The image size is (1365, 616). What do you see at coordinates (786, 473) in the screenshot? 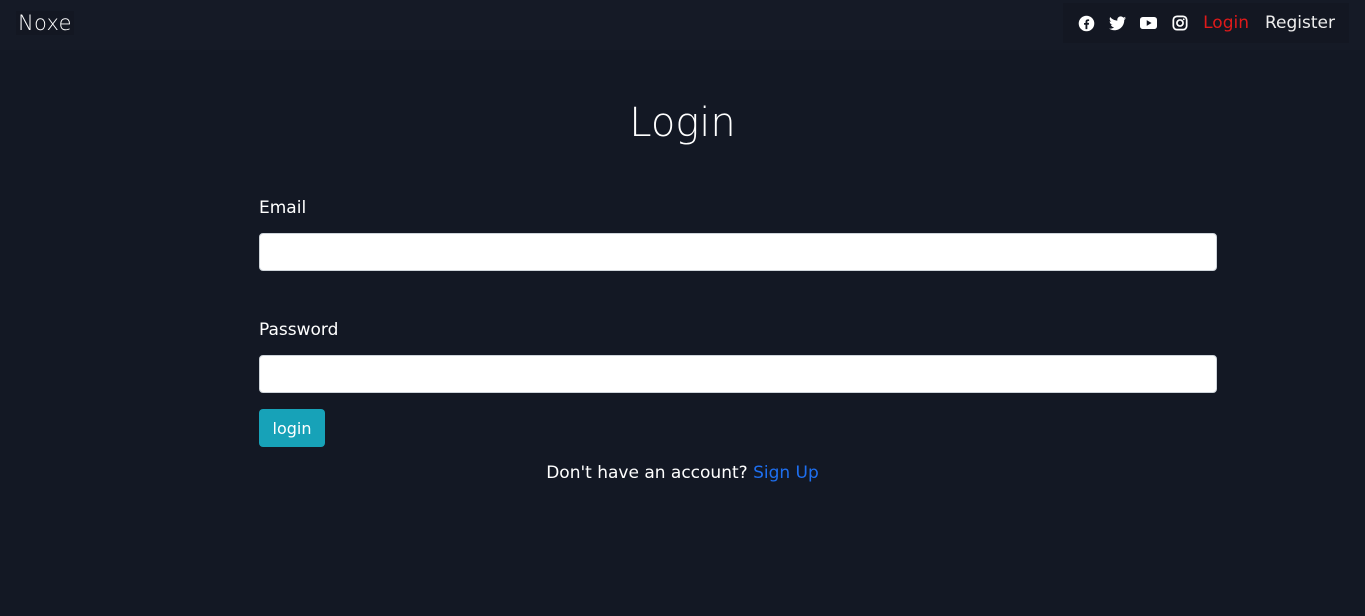
I see `sign-up-link: Sign Up` at bounding box center [786, 473].